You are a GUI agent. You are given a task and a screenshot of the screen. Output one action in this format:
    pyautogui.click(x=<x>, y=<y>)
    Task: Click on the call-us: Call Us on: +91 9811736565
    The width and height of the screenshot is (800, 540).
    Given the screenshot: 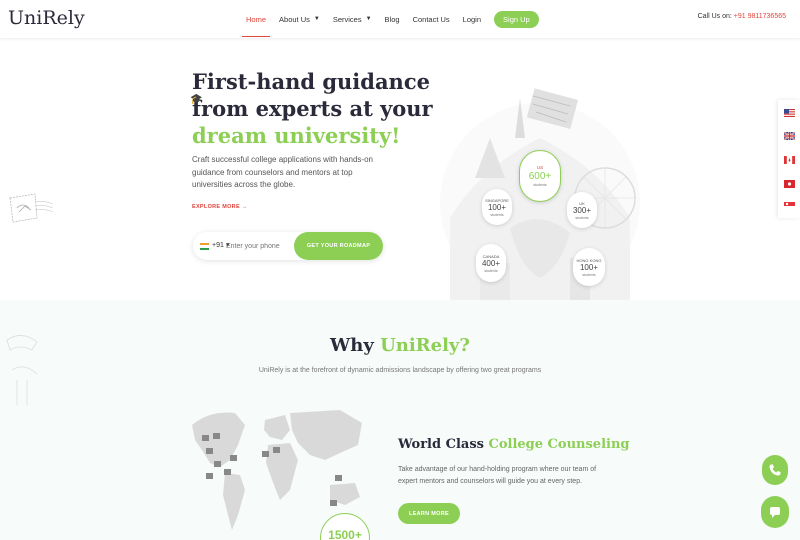 What is the action you would take?
    pyautogui.click(x=742, y=16)
    